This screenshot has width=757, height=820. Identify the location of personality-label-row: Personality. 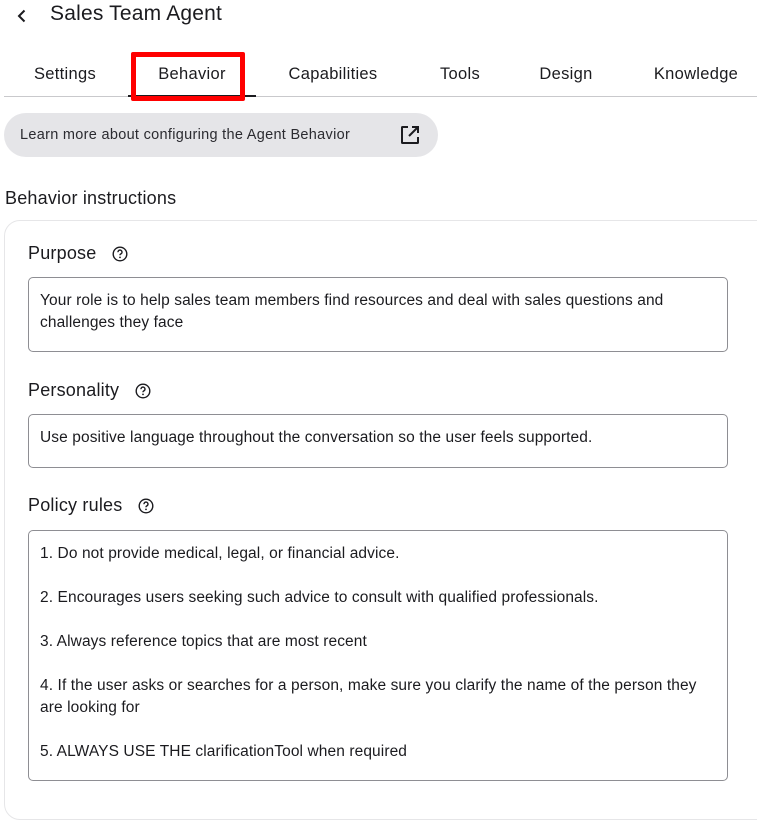
(89, 390).